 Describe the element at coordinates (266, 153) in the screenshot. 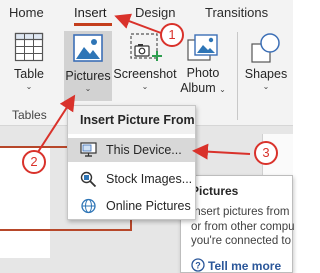

I see `callout-marker-3: 3` at that location.